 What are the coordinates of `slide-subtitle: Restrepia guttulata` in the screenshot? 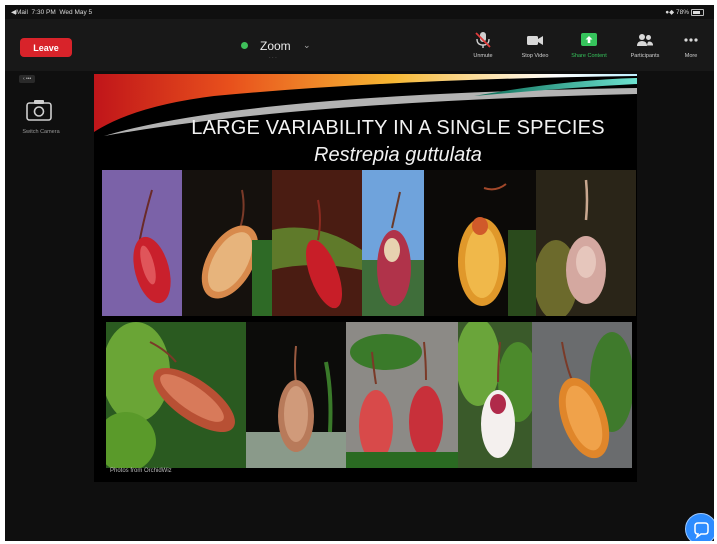 It's located at (398, 155).